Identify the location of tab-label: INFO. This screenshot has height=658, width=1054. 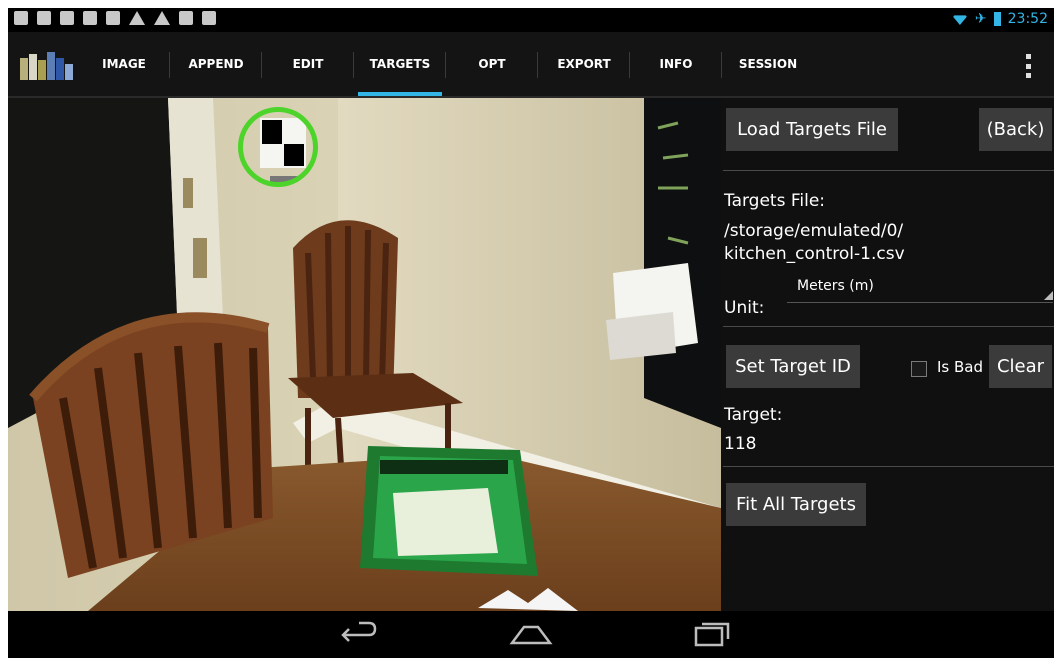
(676, 64).